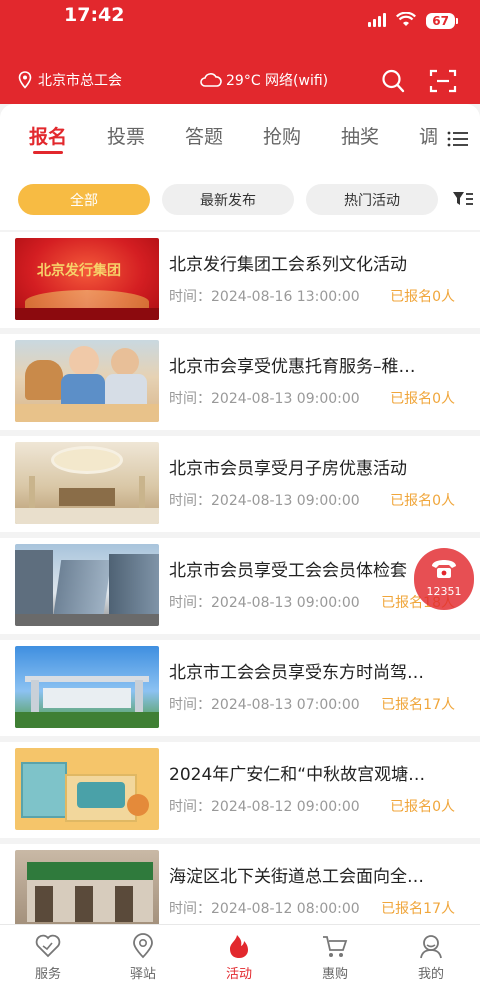 Image resolution: width=480 pixels, height=992 pixels. What do you see at coordinates (444, 591) in the screenshot?
I see `hotline-number: 12351` at bounding box center [444, 591].